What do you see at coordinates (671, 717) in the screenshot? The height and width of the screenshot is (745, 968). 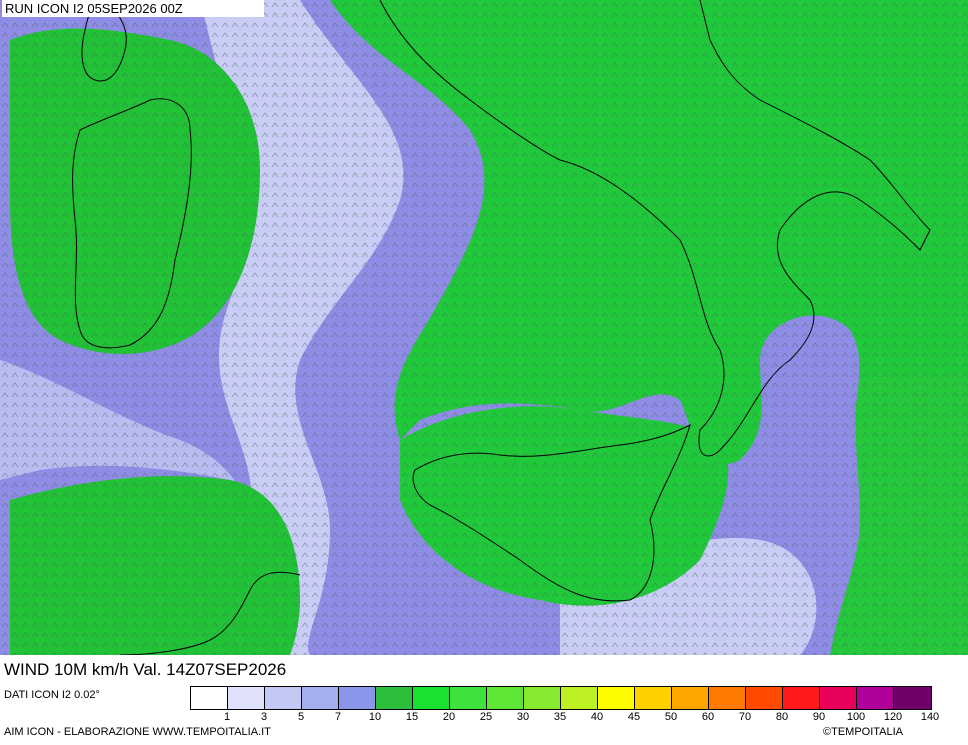 I see `legend-tick-label: 50` at bounding box center [671, 717].